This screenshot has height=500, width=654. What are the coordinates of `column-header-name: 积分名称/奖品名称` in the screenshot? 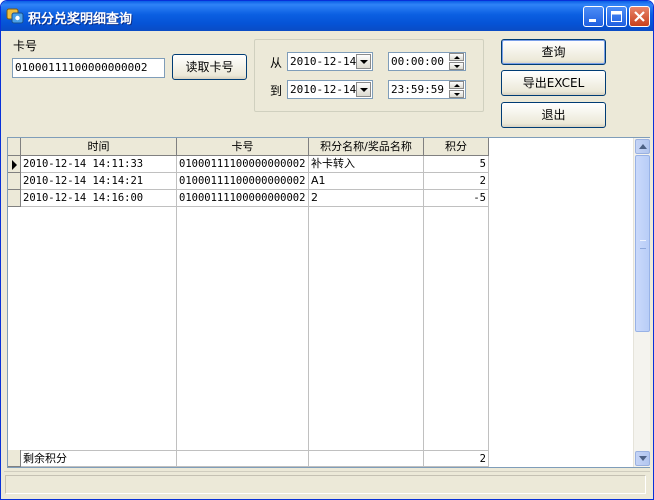 It's located at (366, 147).